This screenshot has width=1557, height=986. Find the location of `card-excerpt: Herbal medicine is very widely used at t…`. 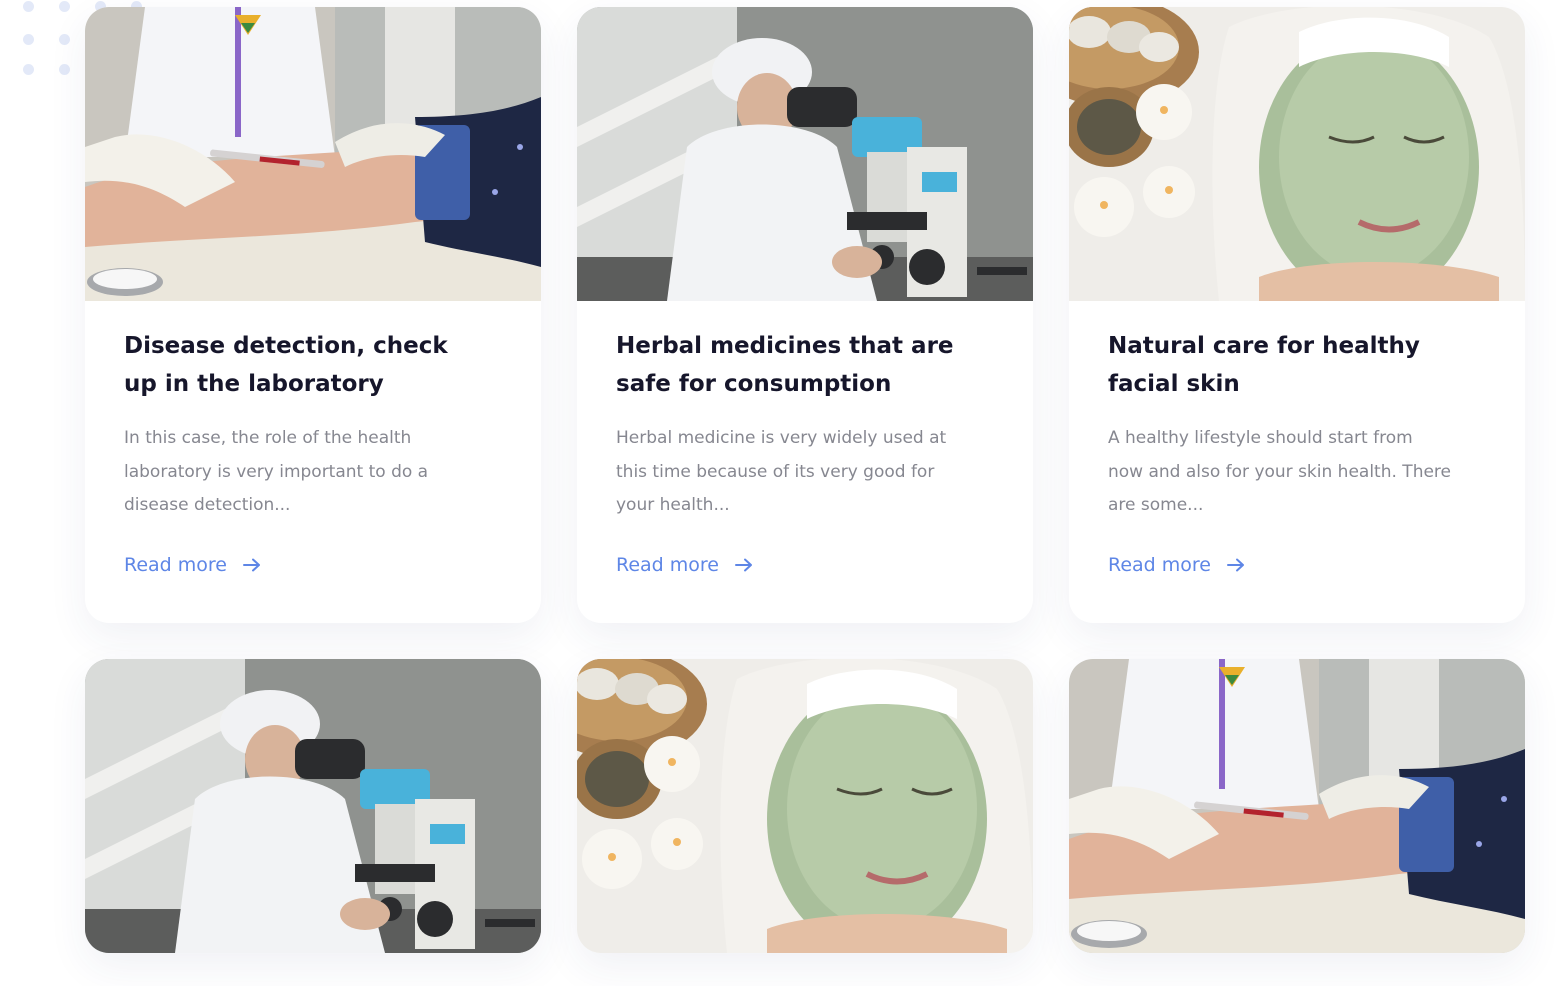

card-excerpt: Herbal medicine is very widely used at t… is located at coordinates (781, 471).